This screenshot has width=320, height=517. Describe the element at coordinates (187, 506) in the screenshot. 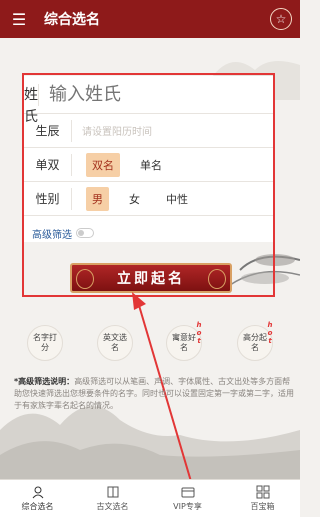

I see `nav-label: VIP专享` at that location.